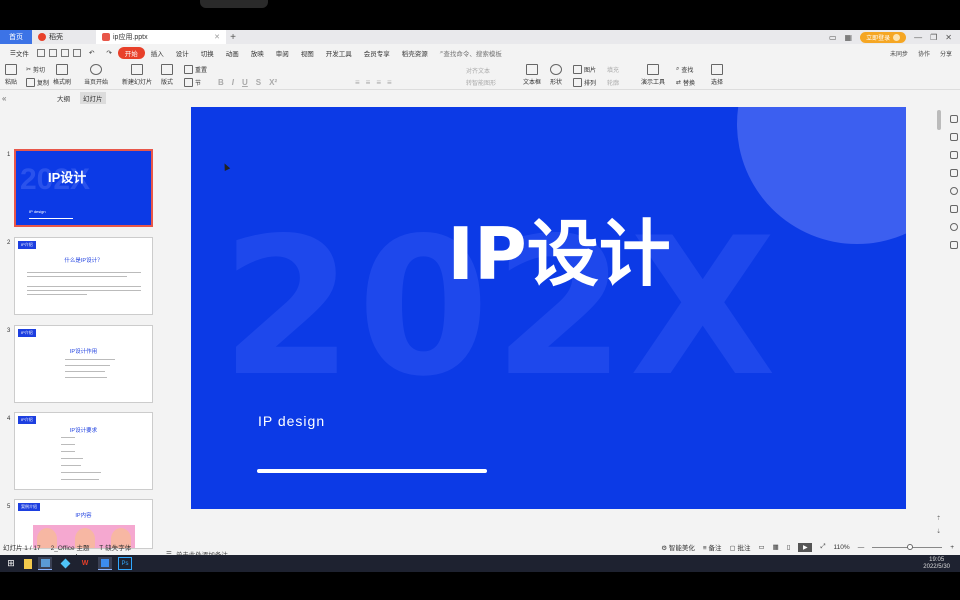  Describe the element at coordinates (195, 69) in the screenshot. I see `reset-button: 重置` at that location.